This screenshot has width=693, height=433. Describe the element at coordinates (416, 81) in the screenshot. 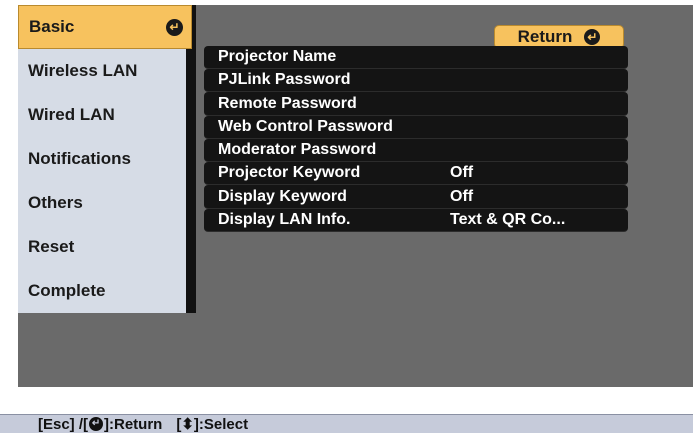

I see `row-pjlink-password: PJLink Password` at that location.